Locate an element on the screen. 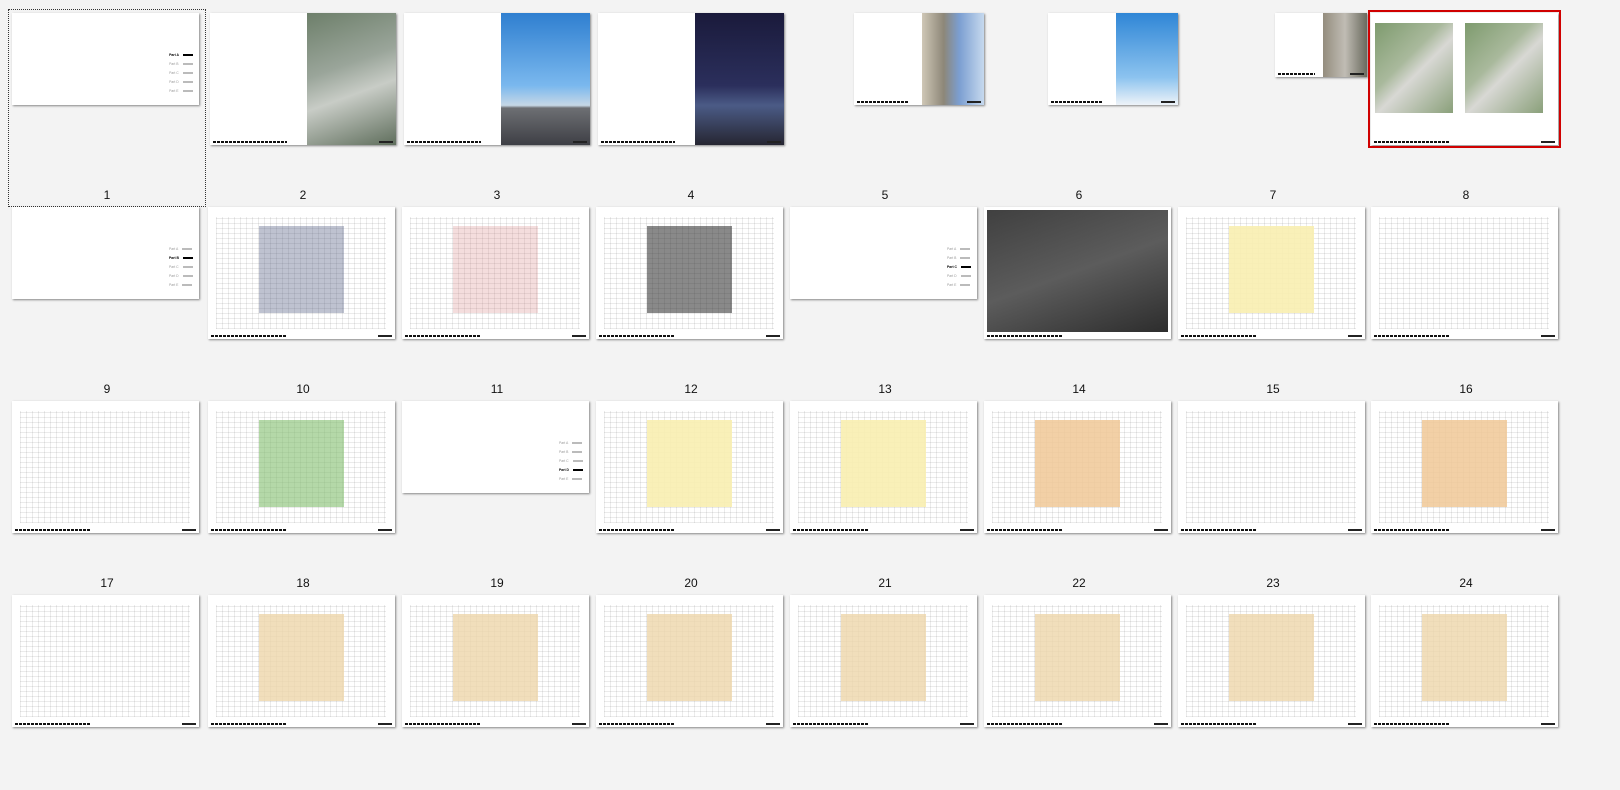 The height and width of the screenshot is (790, 1620). page-cell: 15 is located at coordinates (1273, 302).